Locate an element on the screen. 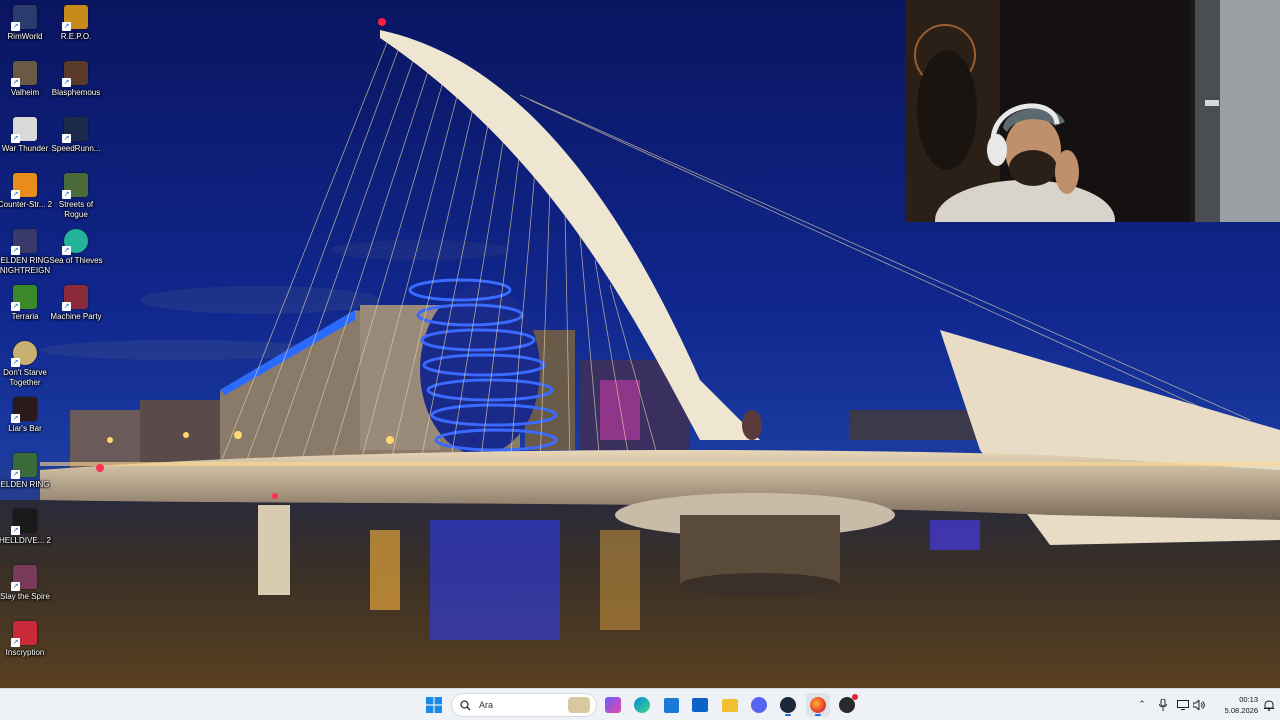 This screenshot has height=720, width=1280. microsoft-store-icon is located at coordinates (671, 705).